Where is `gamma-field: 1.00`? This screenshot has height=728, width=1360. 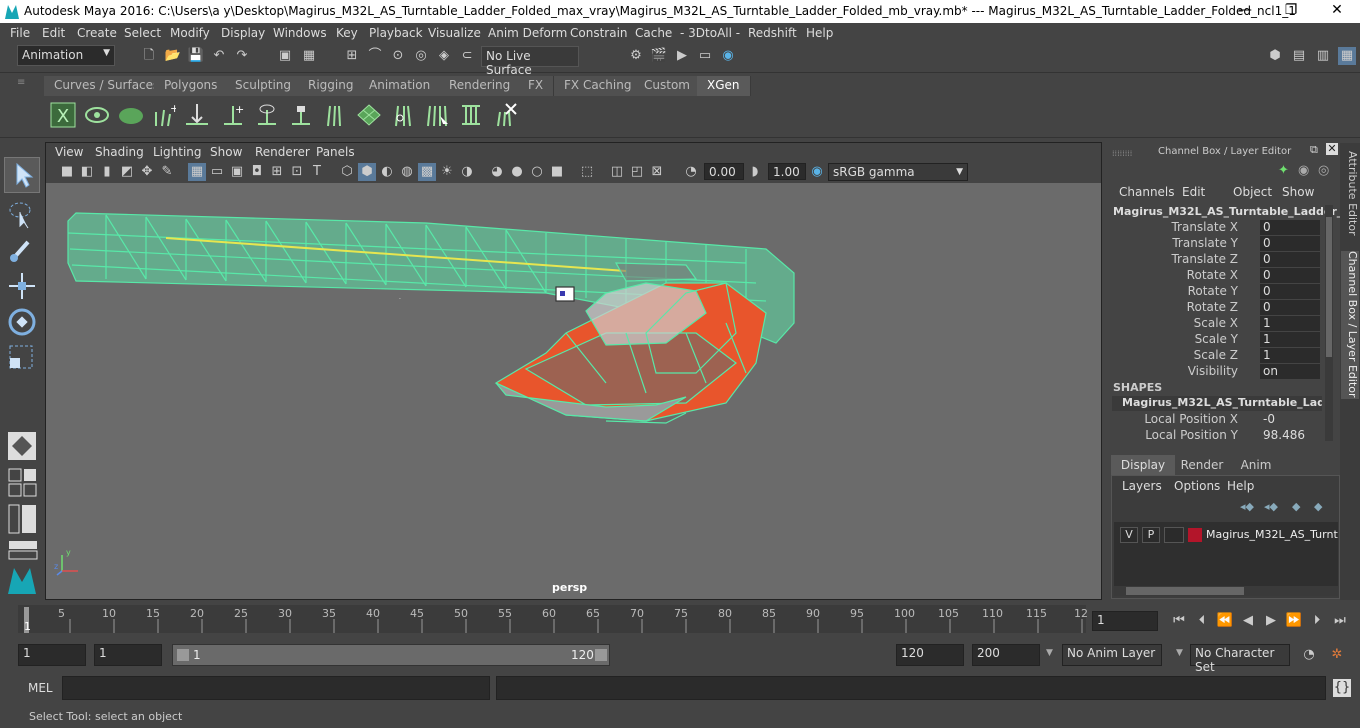 gamma-field: 1.00 is located at coordinates (787, 171).